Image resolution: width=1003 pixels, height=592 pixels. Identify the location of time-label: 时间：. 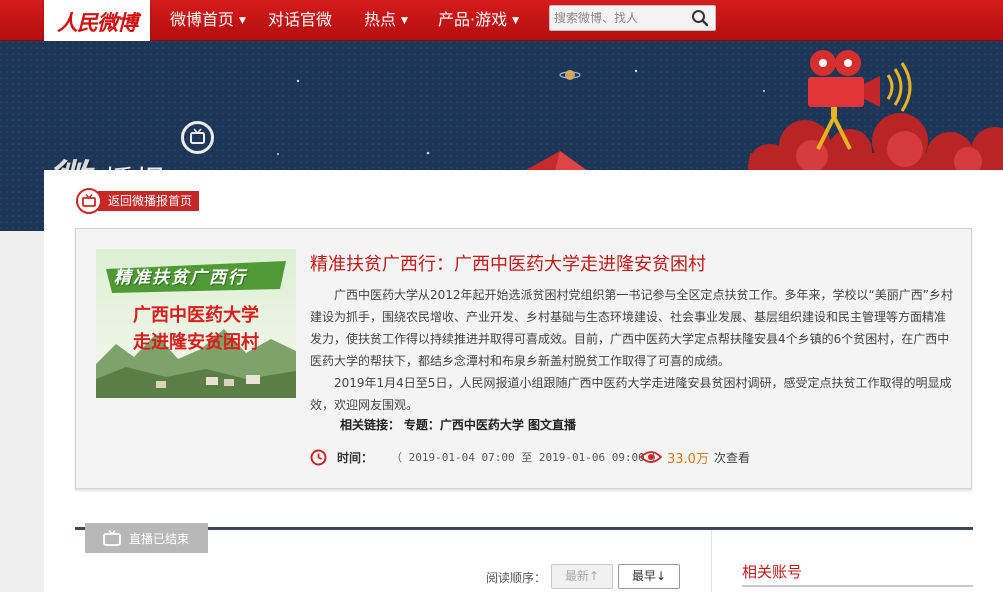
(355, 457).